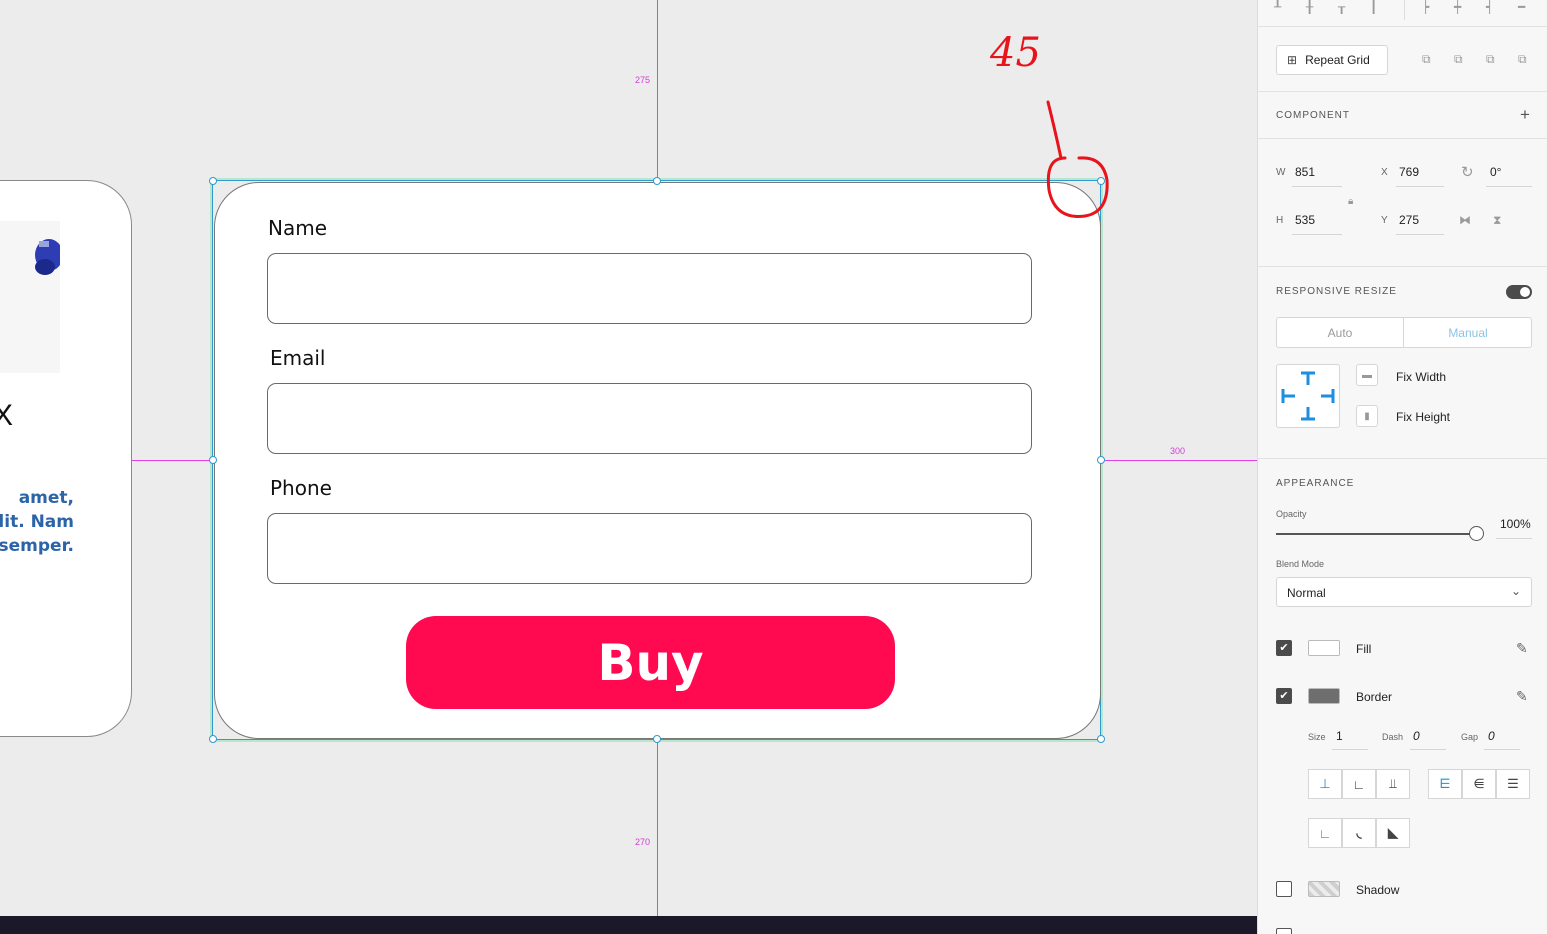 The width and height of the screenshot is (1547, 934). What do you see at coordinates (1367, 416) in the screenshot?
I see `fix-height-checkbox: ▮` at bounding box center [1367, 416].